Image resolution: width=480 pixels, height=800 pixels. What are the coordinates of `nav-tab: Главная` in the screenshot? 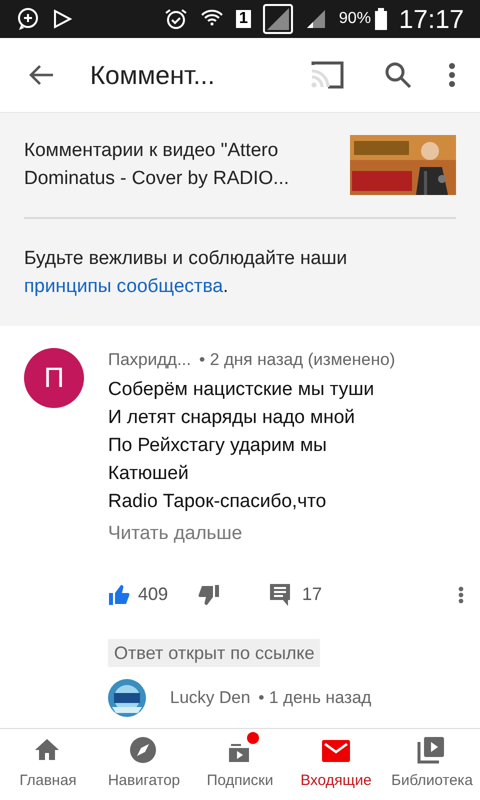 It's located at (48, 764).